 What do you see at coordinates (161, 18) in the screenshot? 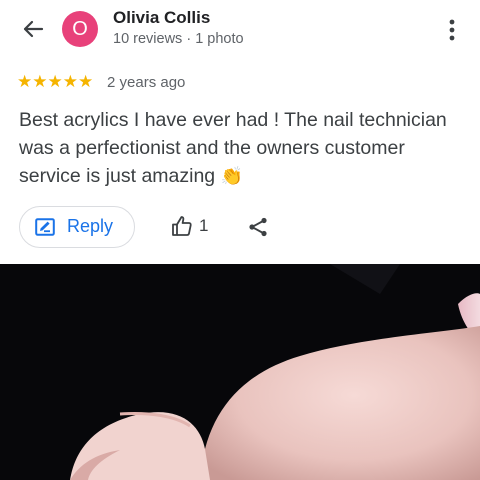
I see `reviewer-name: Olivia Collis` at bounding box center [161, 18].